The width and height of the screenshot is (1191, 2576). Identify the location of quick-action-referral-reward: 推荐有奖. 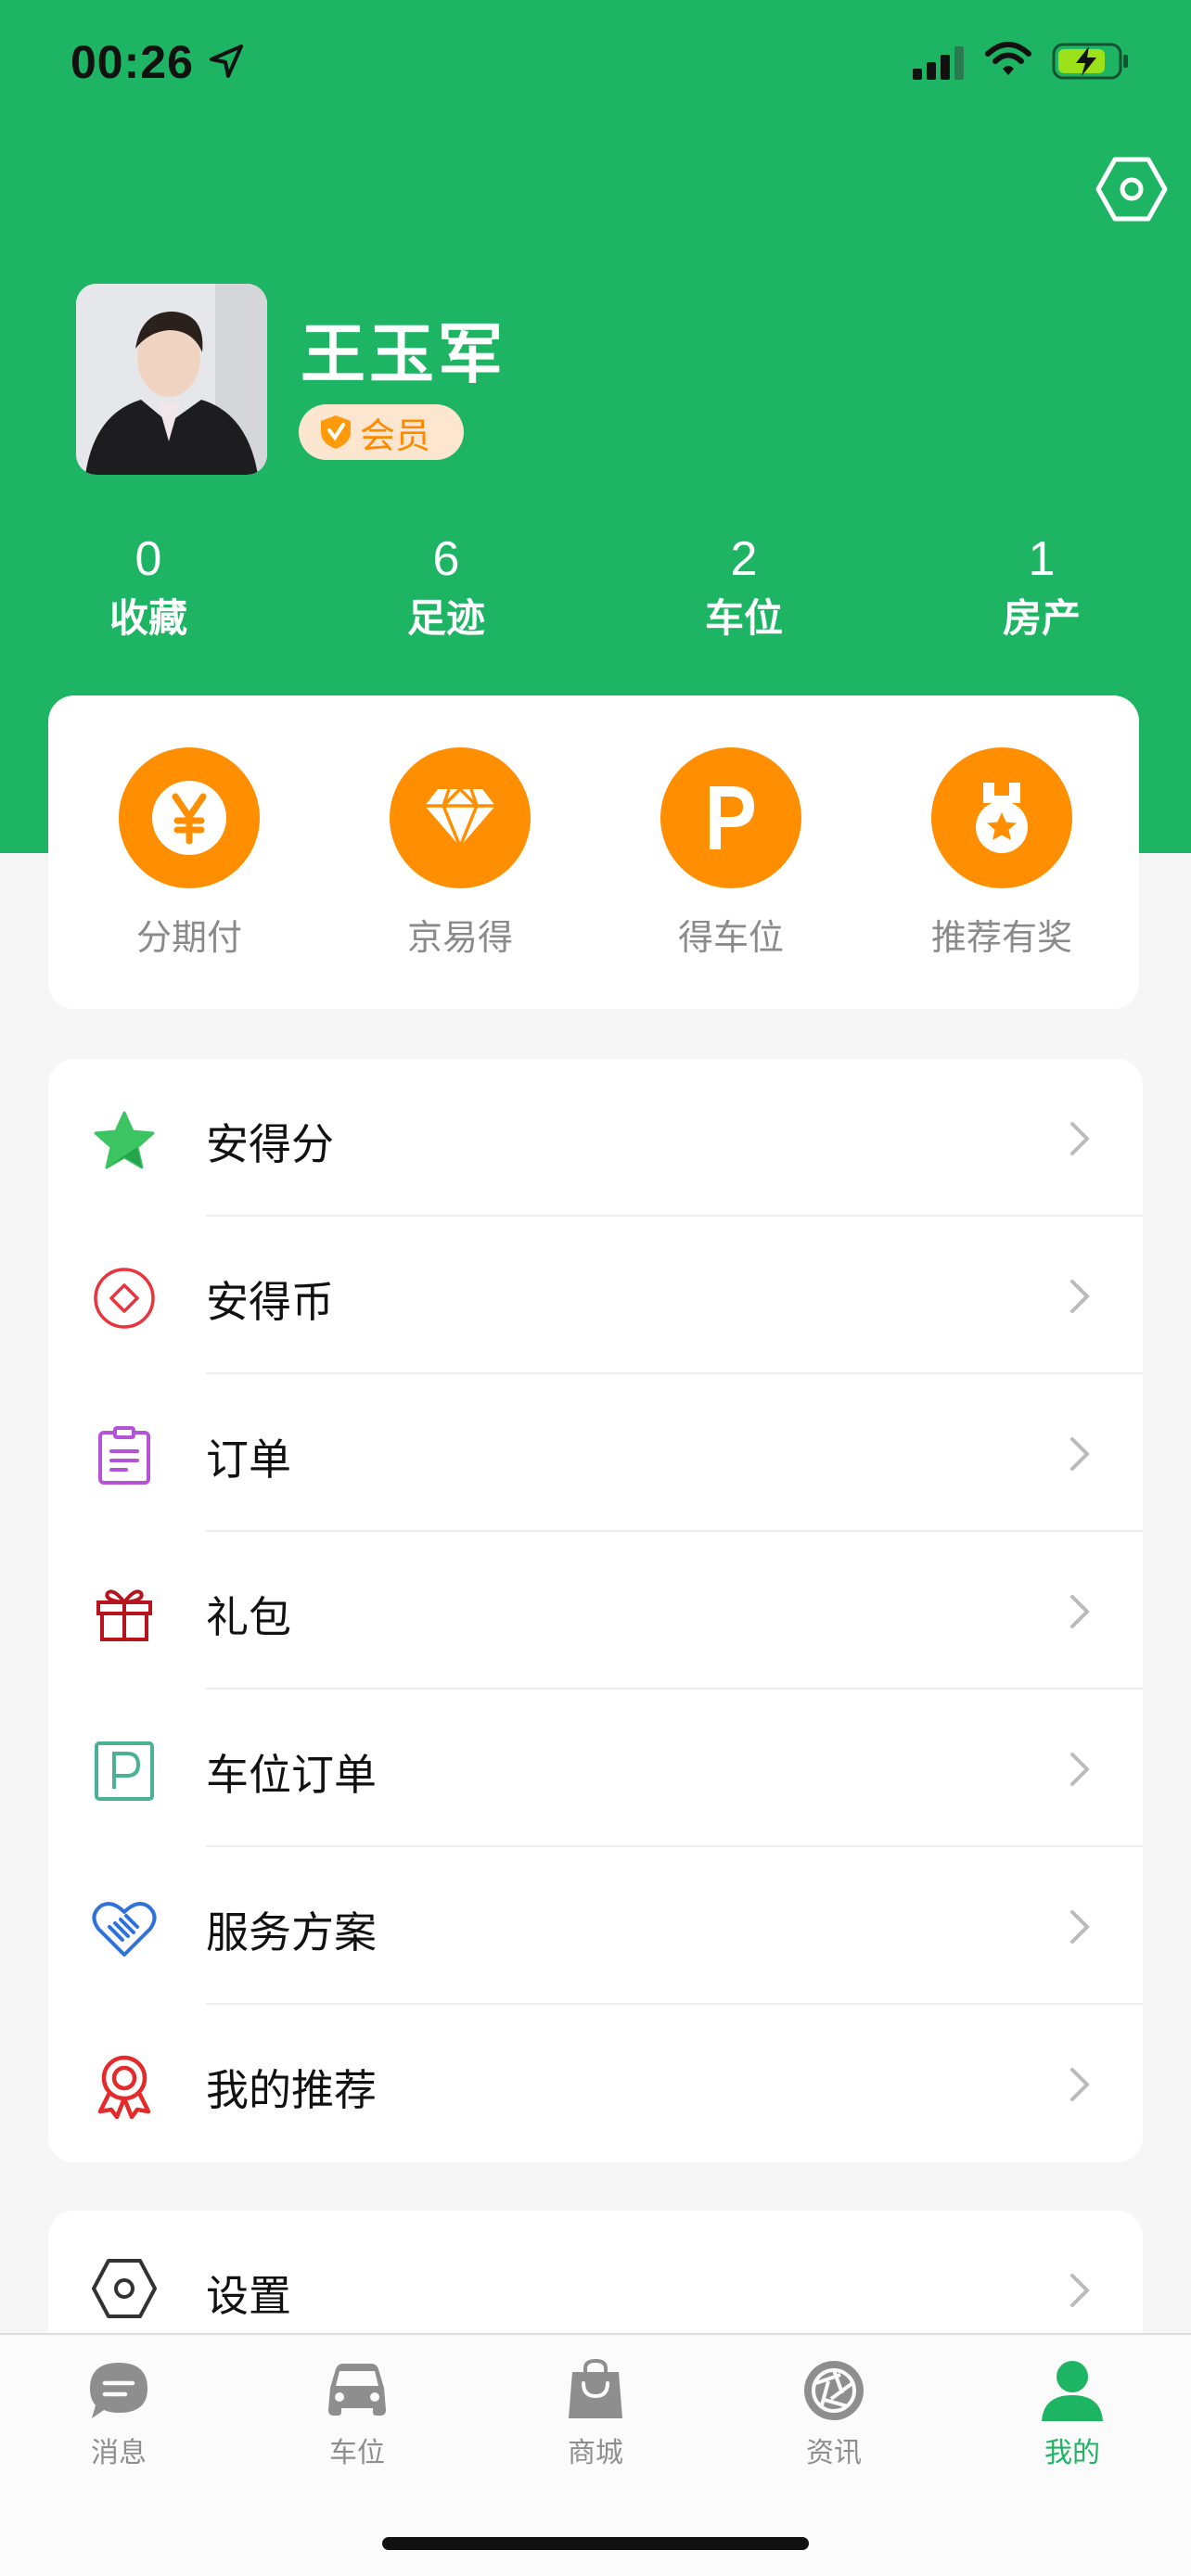
(1001, 853).